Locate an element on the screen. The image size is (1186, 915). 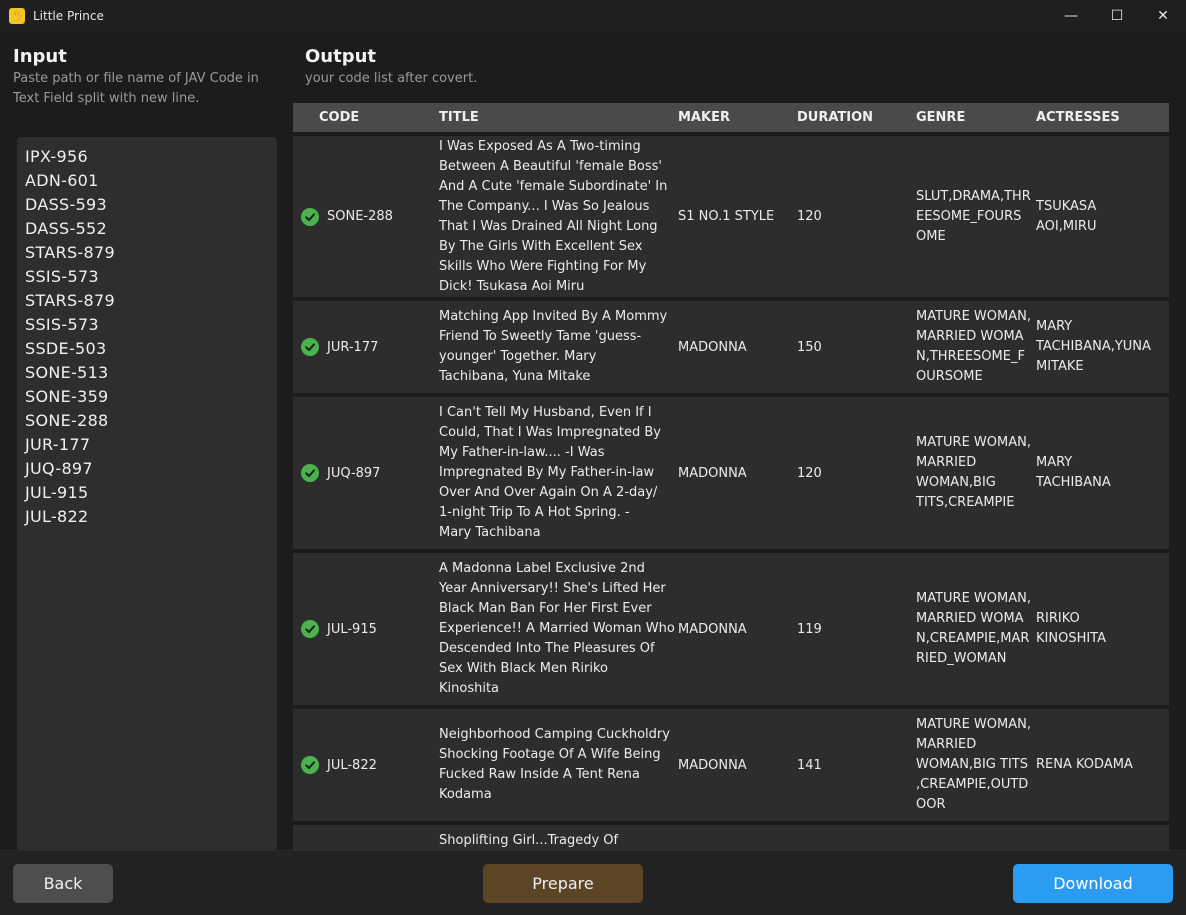
maximize-icon: ☐ is located at coordinates (1117, 16).